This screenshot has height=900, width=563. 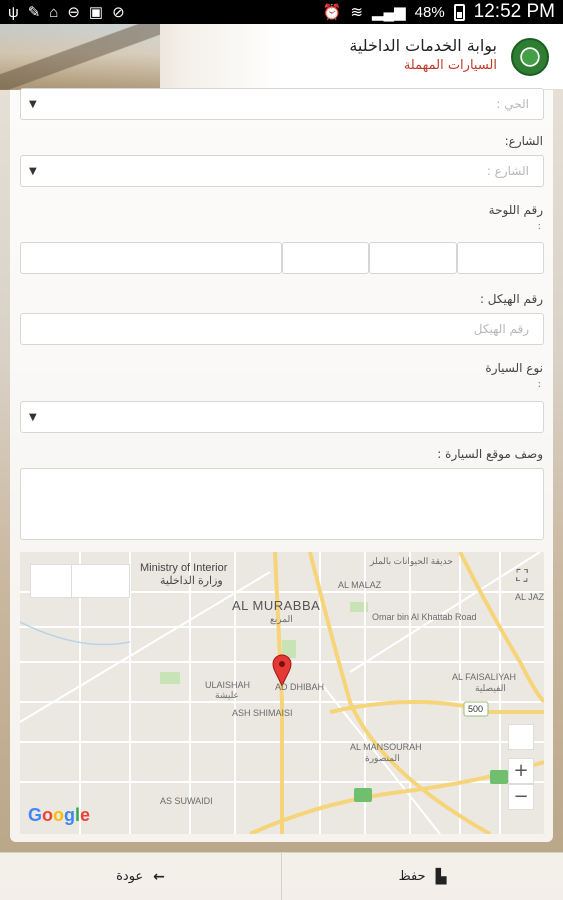 What do you see at coordinates (59, 815) in the screenshot?
I see `google-logo: Google` at bounding box center [59, 815].